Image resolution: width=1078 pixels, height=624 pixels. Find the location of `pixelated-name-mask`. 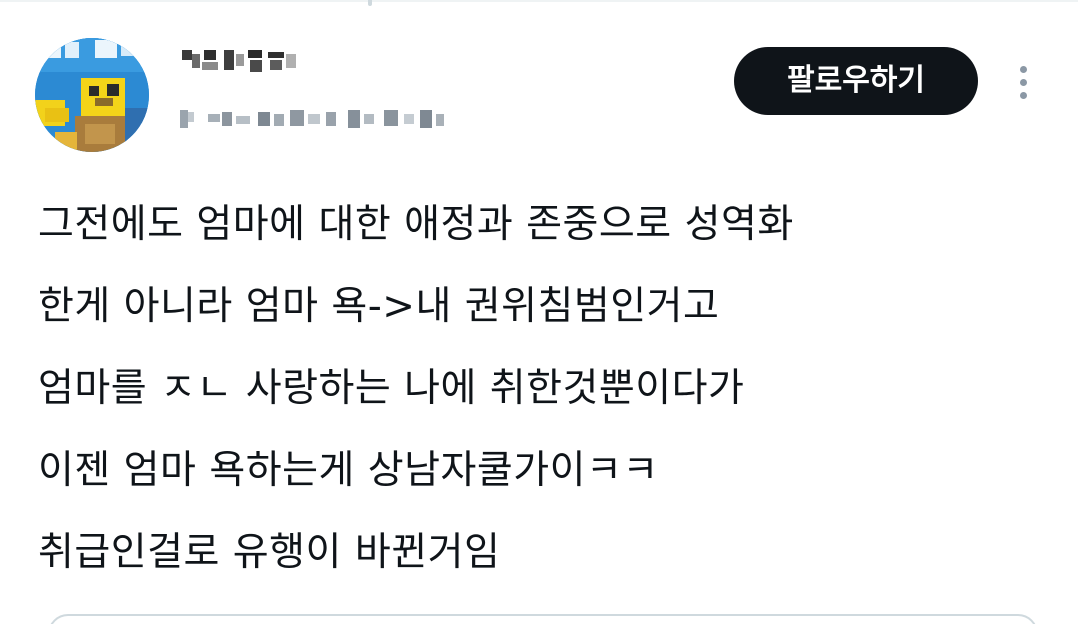

pixelated-name-mask is located at coordinates (239, 61).